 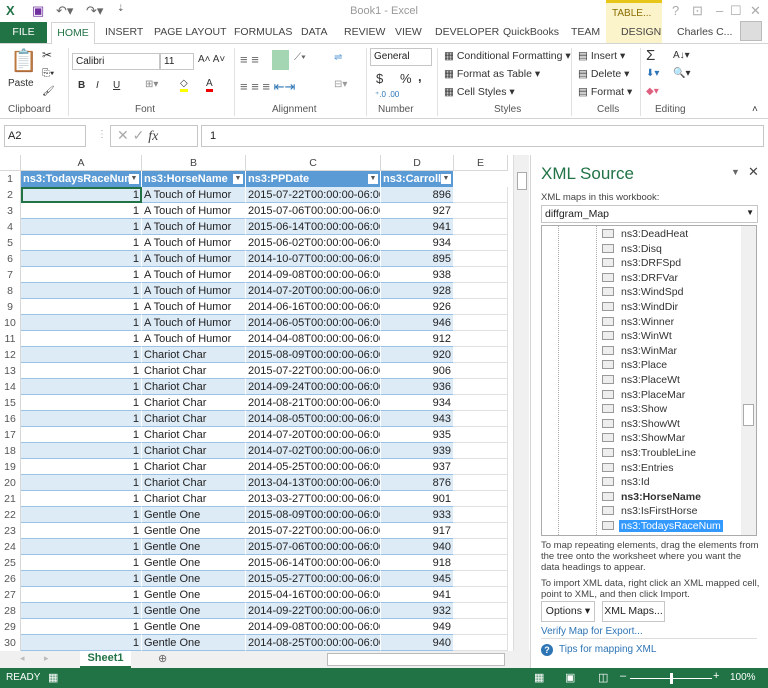 I want to click on table-cell: 906, so click(x=417, y=371).